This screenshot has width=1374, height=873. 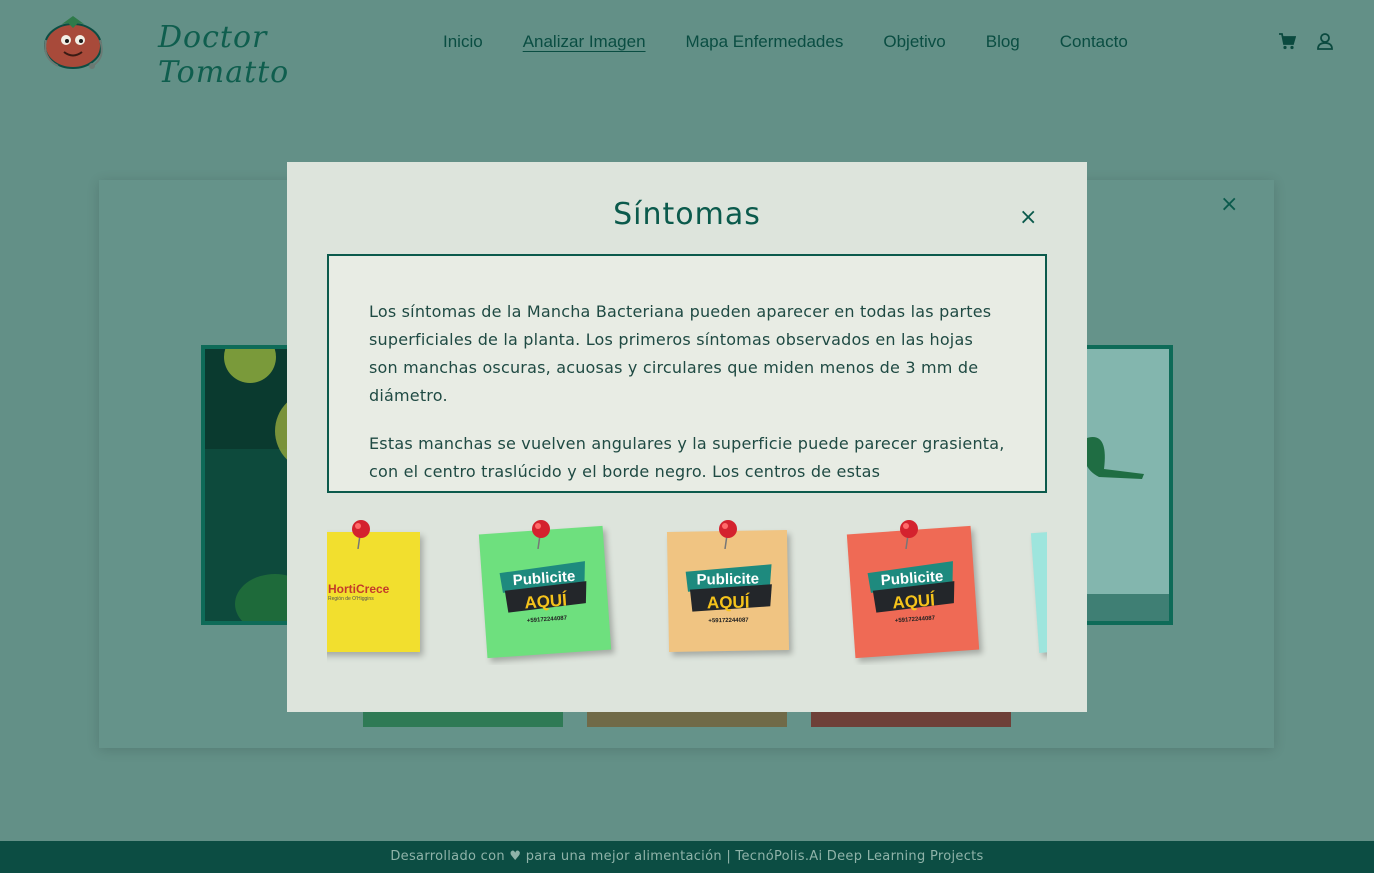 I want to click on ad-line1: Publicite, so click(x=728, y=579).